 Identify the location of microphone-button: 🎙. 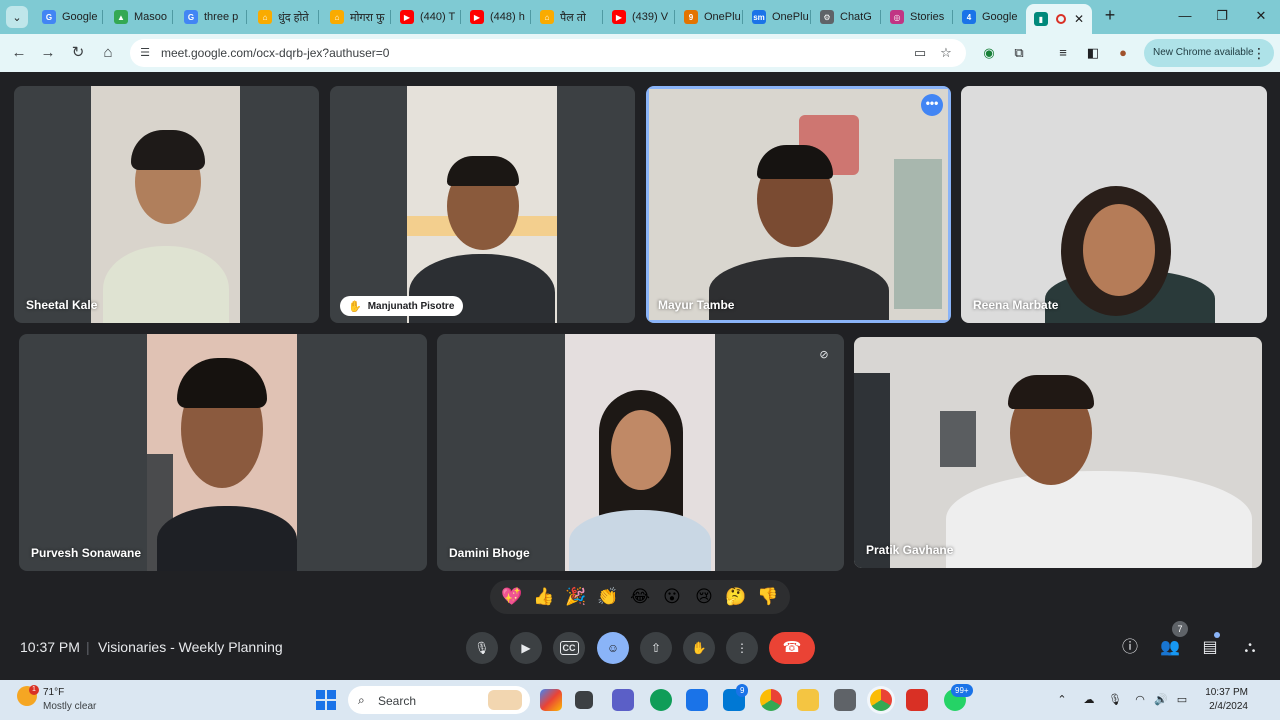
(482, 648).